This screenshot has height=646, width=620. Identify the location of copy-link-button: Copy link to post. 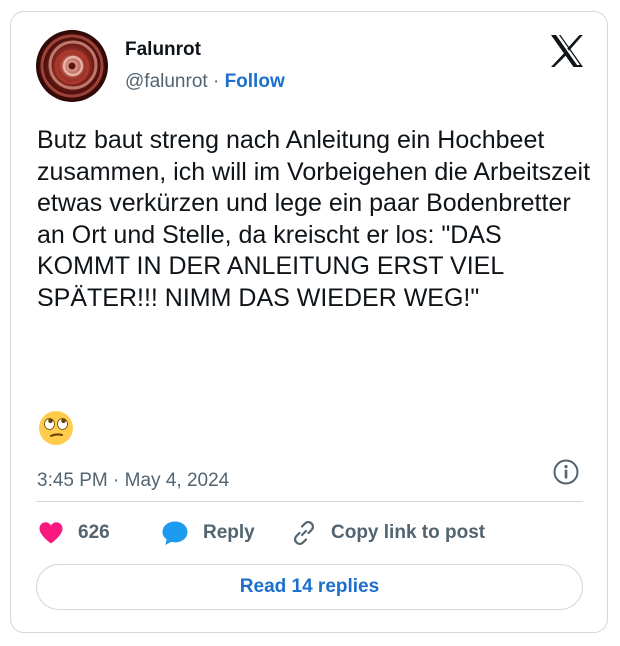
(388, 533).